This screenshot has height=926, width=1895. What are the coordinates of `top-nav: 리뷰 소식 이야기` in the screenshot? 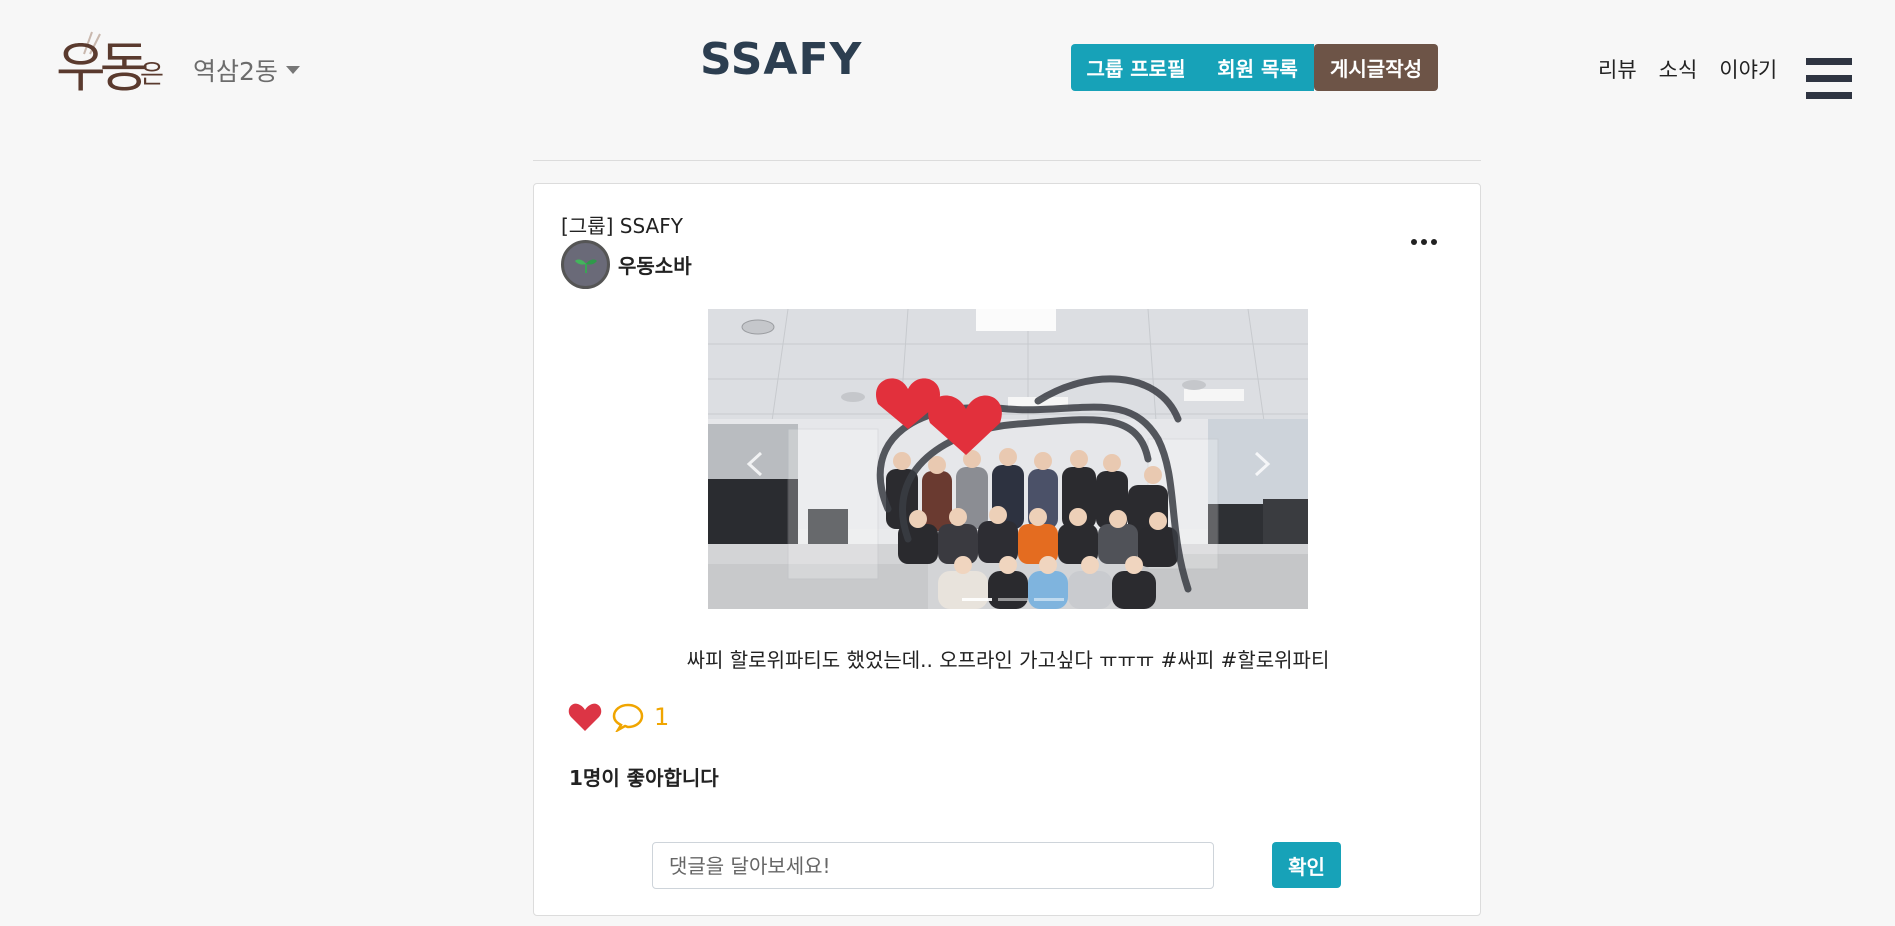 It's located at (1687, 69).